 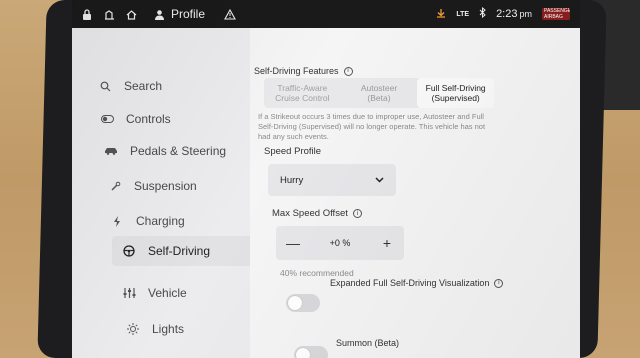 What do you see at coordinates (131, 14) in the screenshot?
I see `home-link-icon` at bounding box center [131, 14].